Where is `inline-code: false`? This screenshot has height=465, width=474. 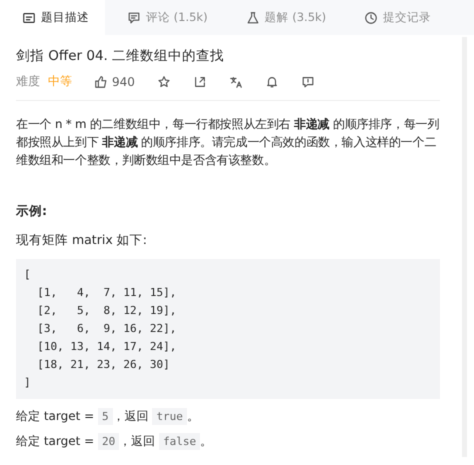 inline-code: false is located at coordinates (179, 441).